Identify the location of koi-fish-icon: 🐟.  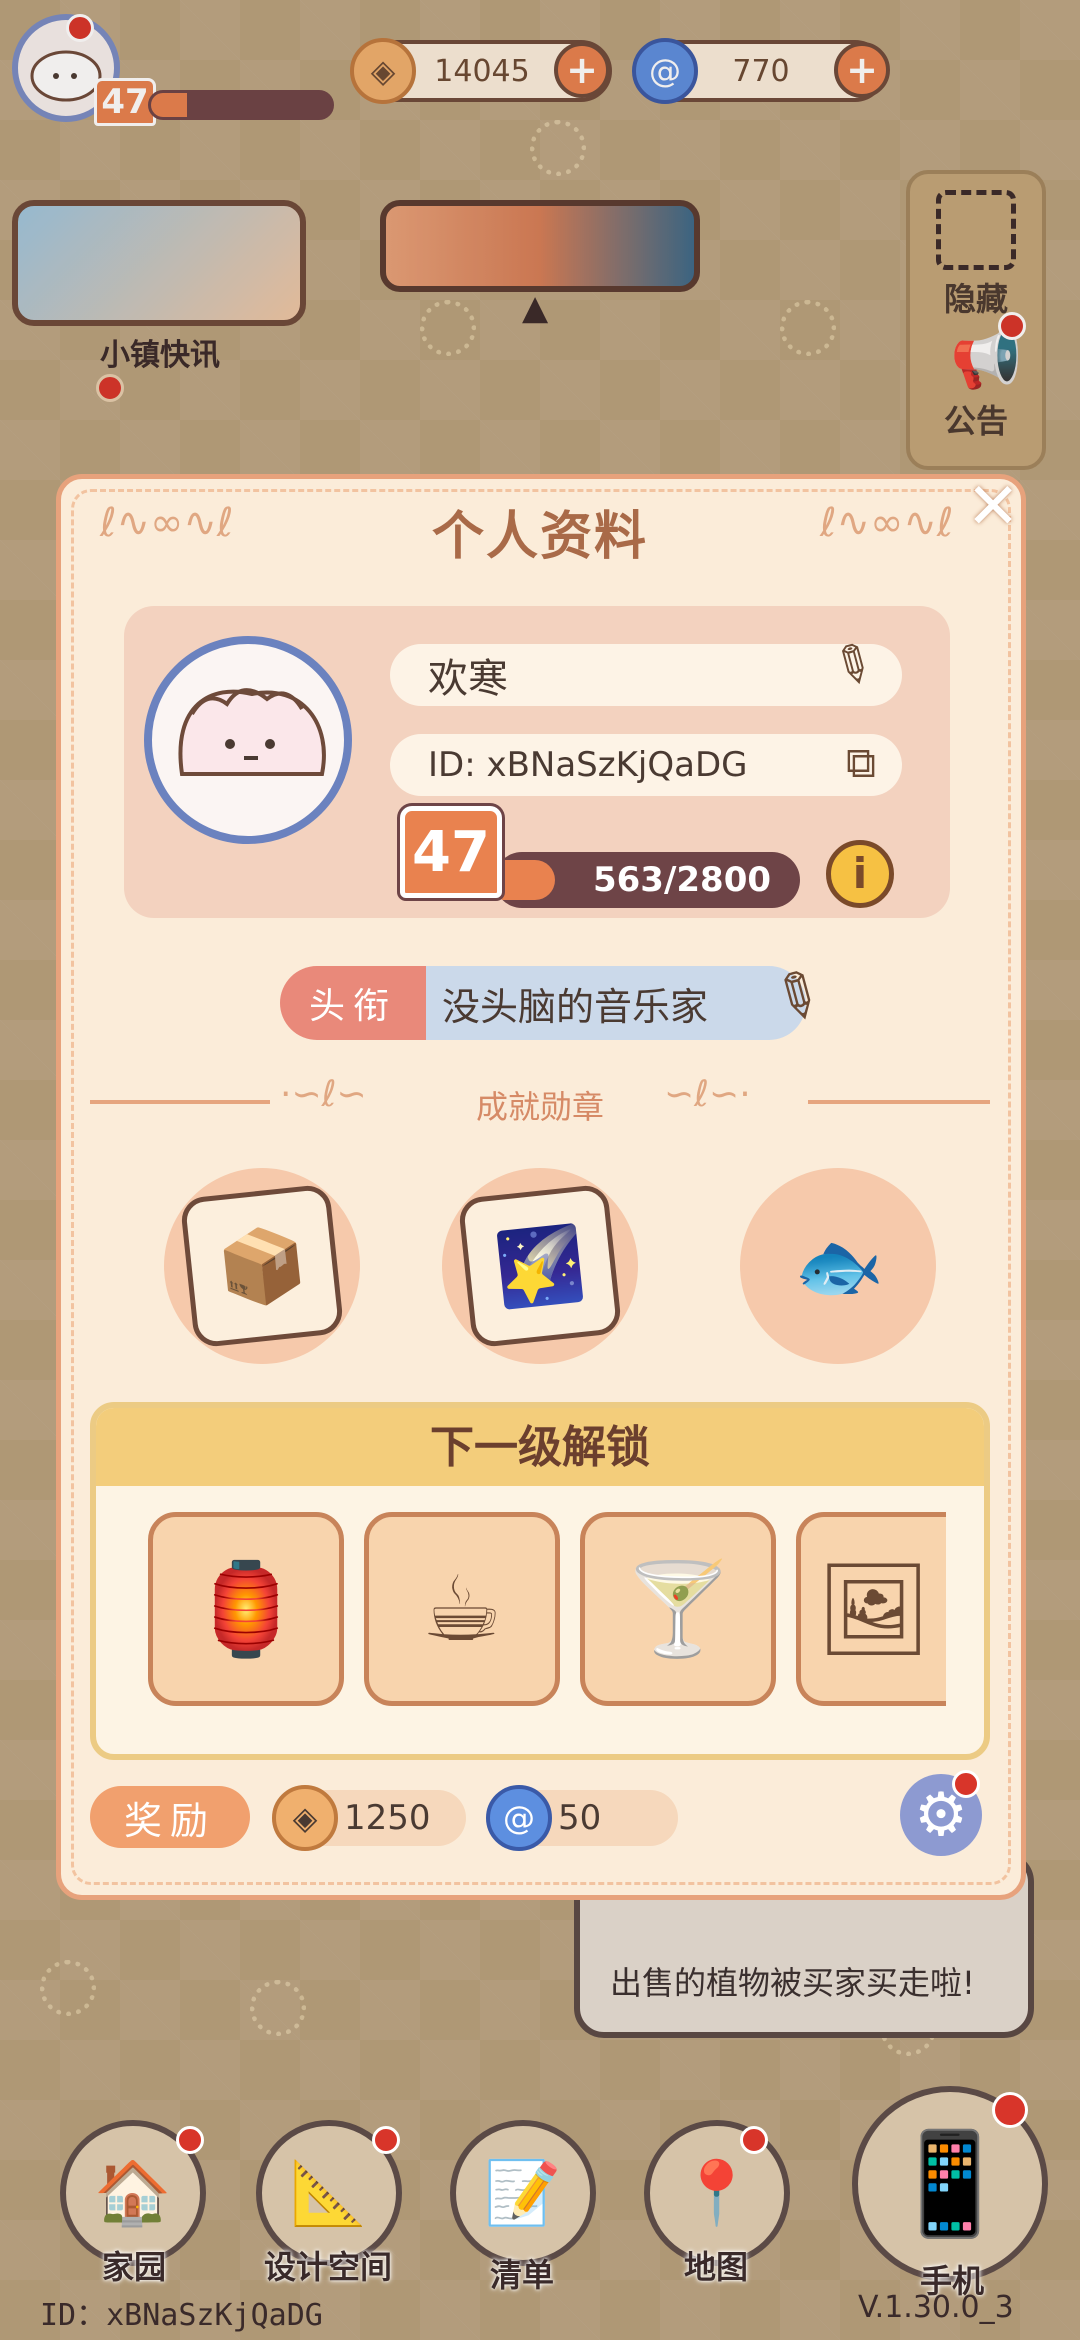
(837, 1265).